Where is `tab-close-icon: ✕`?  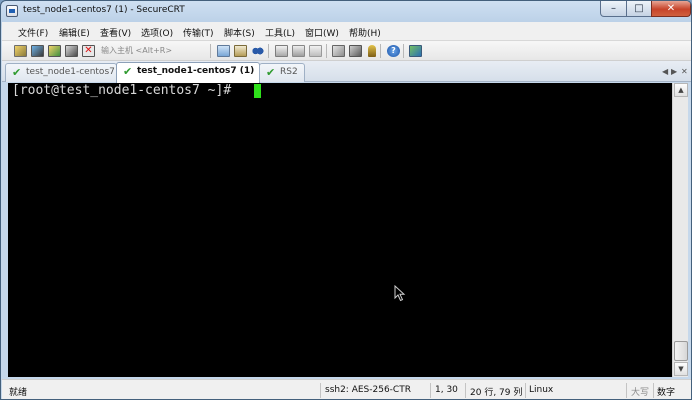
tab-close-icon: ✕ is located at coordinates (685, 71).